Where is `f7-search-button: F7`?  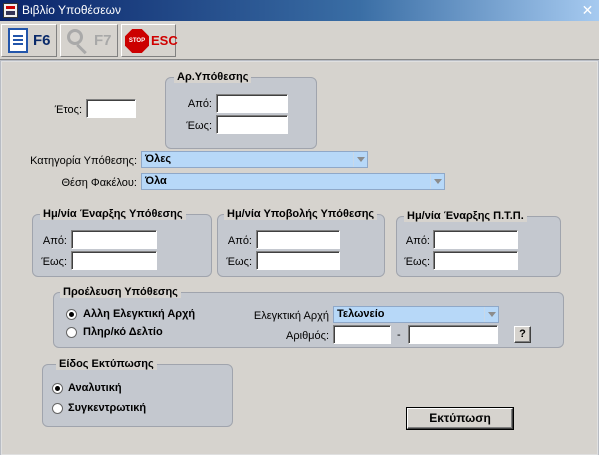 f7-search-button: F7 is located at coordinates (89, 40).